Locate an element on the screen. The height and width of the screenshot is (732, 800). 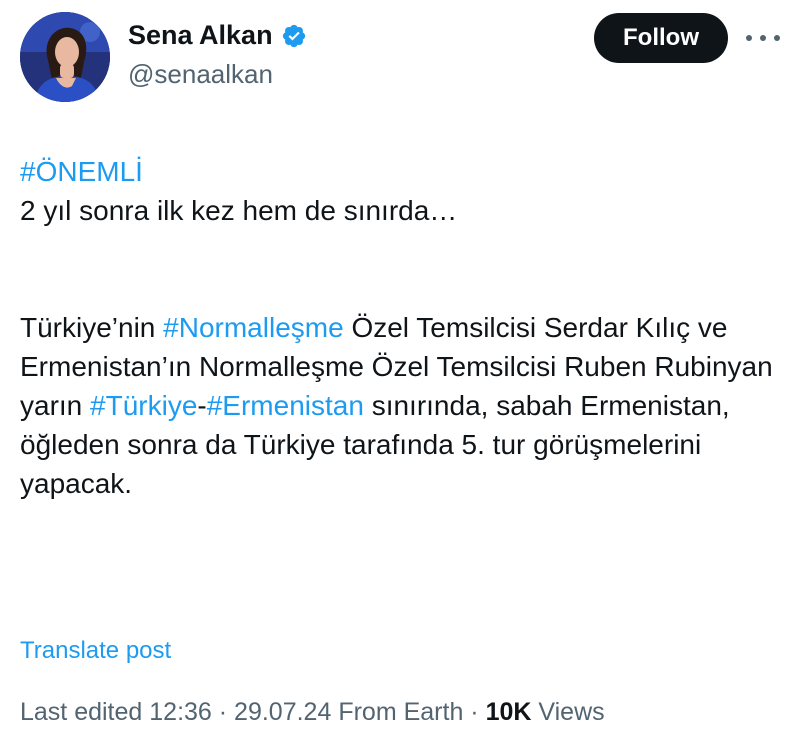
follow-button: Follow is located at coordinates (661, 38).